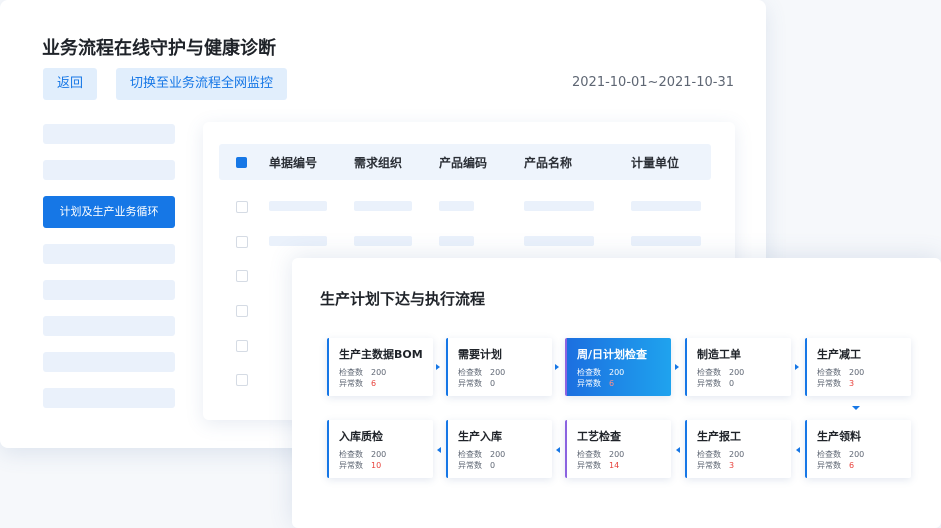 The width and height of the screenshot is (941, 528). I want to click on node-name: 生产报工, so click(719, 436).